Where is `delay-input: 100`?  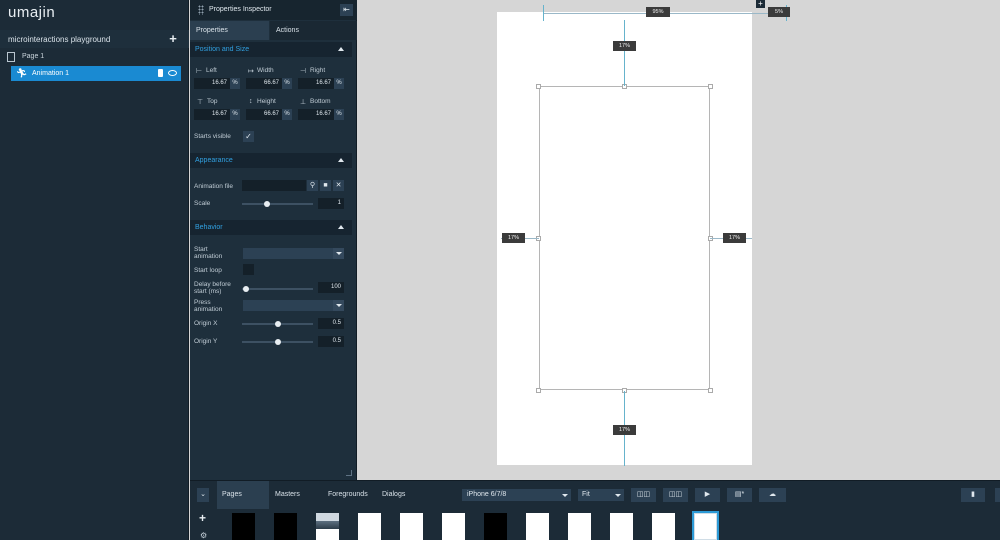
delay-input: 100 is located at coordinates (331, 287).